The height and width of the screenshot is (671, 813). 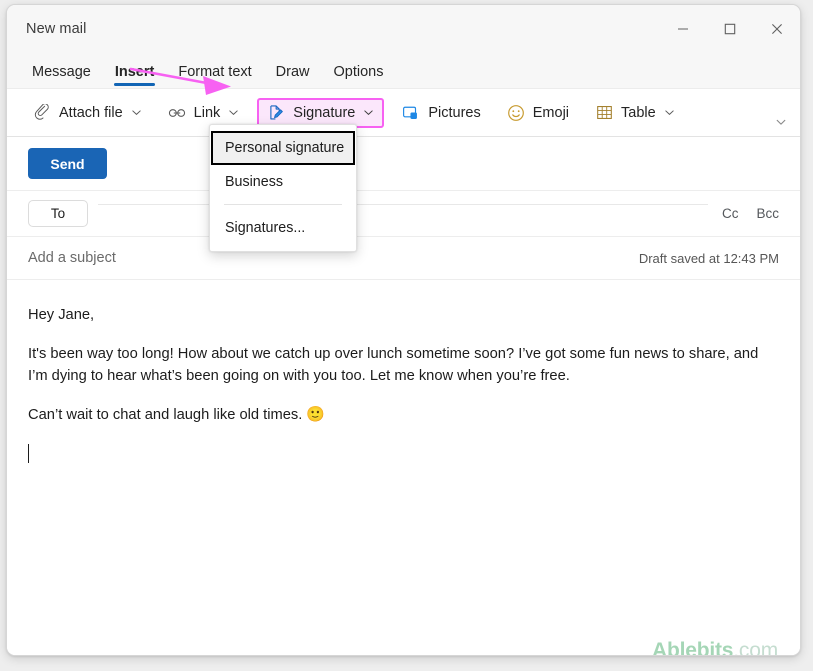 I want to click on paperclip-icon, so click(x=42, y=113).